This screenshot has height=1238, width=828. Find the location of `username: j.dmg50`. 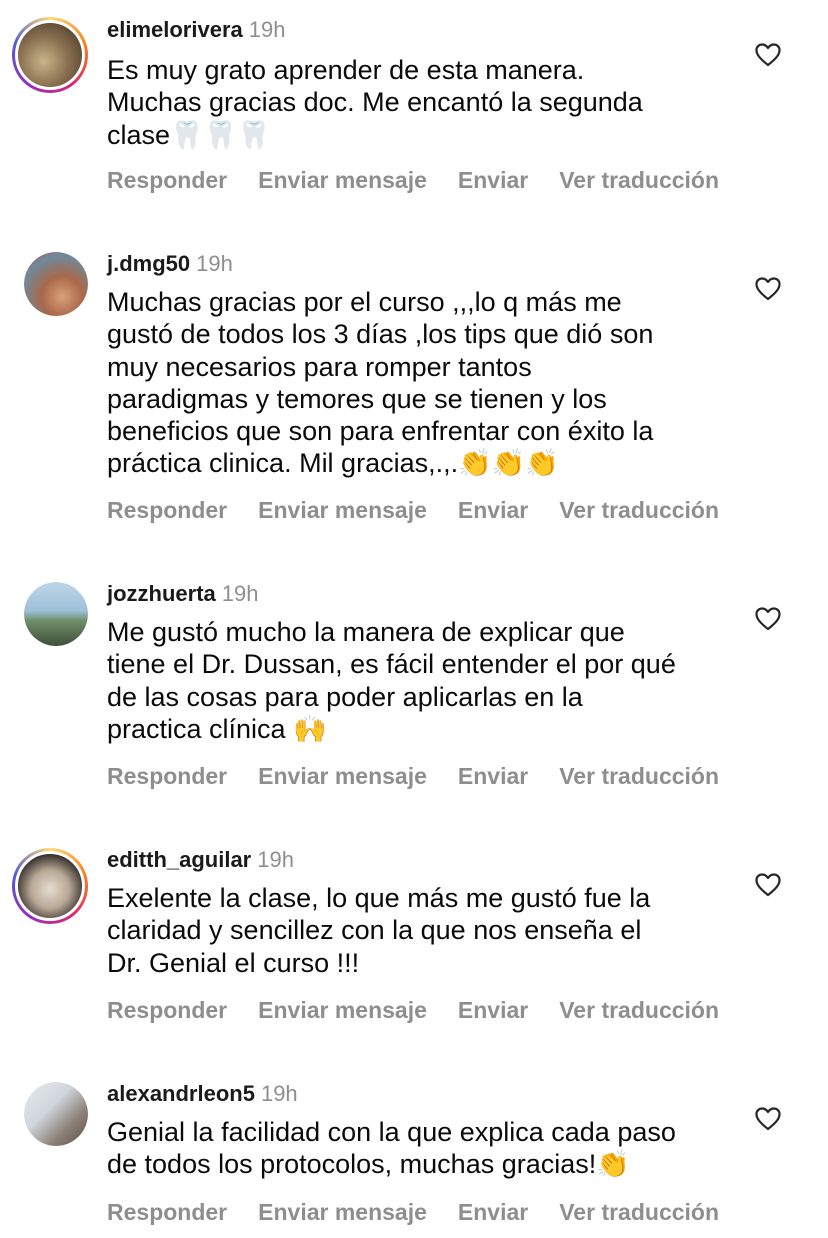

username: j.dmg50 is located at coordinates (148, 263).